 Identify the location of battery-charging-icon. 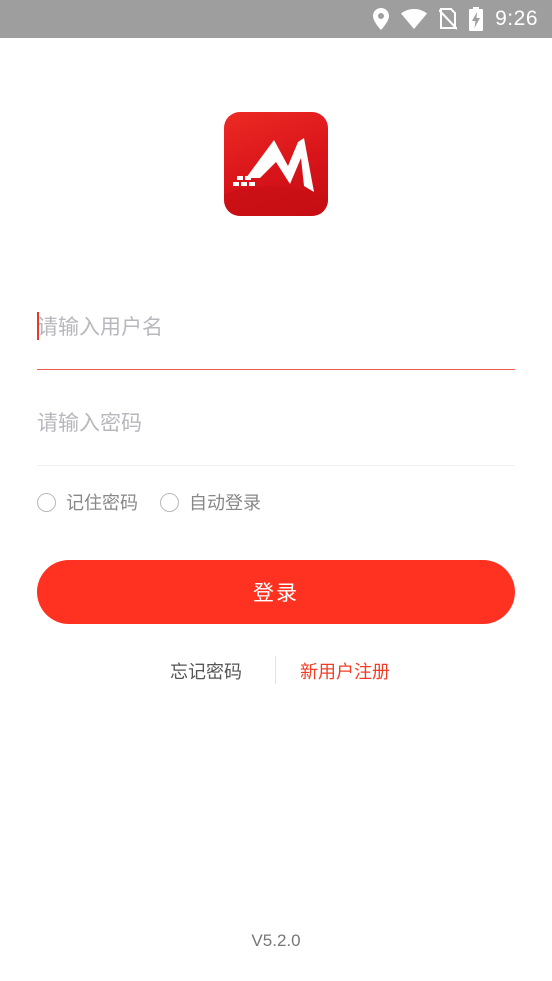
(476, 19).